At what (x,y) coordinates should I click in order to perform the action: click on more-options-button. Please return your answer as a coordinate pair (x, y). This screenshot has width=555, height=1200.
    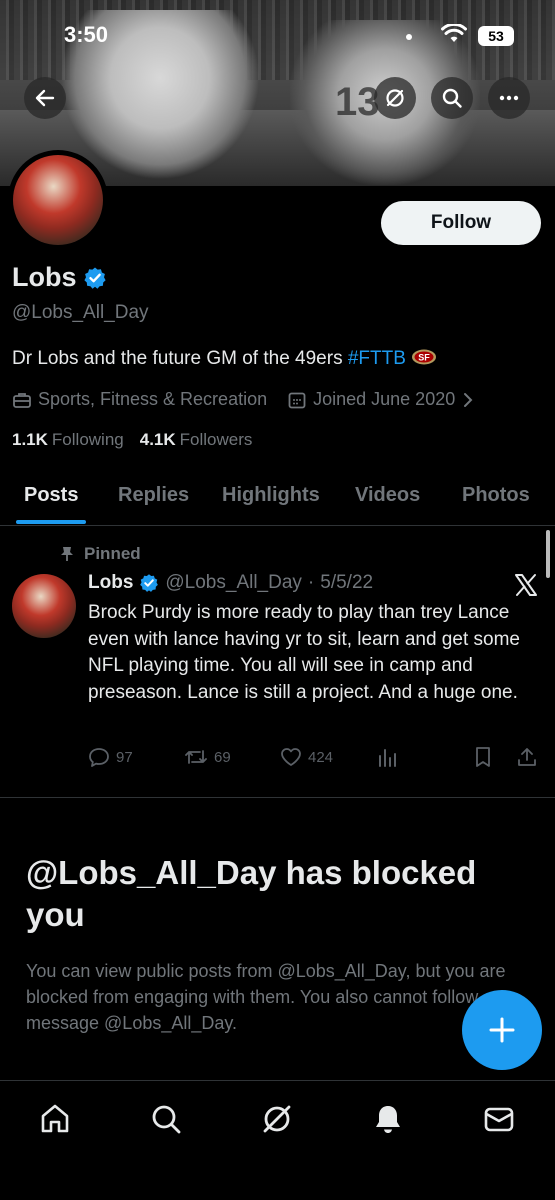
    Looking at the image, I should click on (509, 98).